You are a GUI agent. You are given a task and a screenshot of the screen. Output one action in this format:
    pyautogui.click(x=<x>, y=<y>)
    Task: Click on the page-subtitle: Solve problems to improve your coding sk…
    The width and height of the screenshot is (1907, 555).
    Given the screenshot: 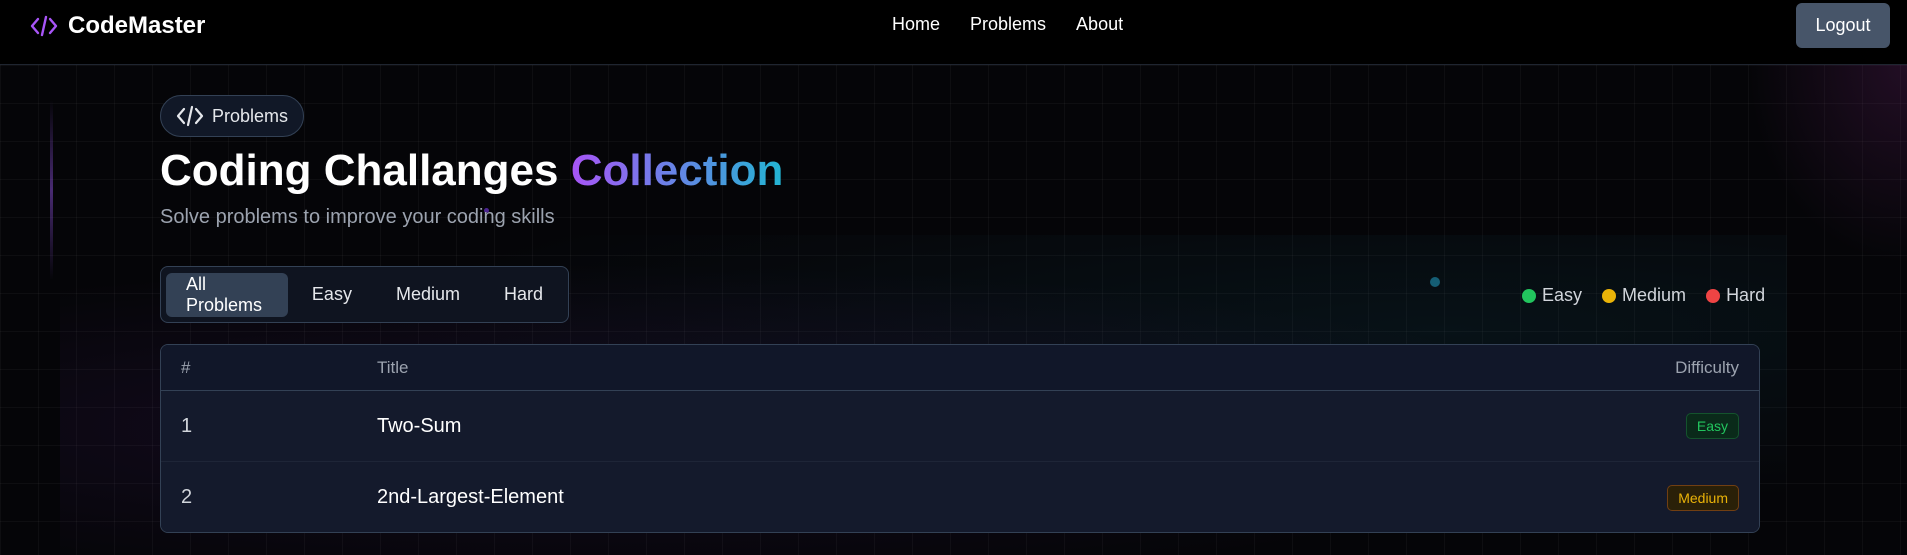 What is the action you would take?
    pyautogui.click(x=357, y=217)
    